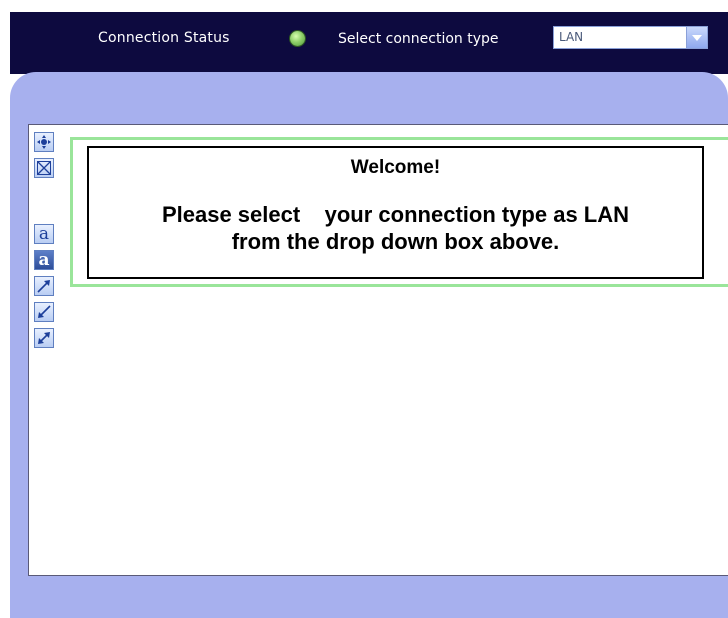 This screenshot has height=618, width=728. I want to click on connection-status-indicator-icon, so click(297, 38).